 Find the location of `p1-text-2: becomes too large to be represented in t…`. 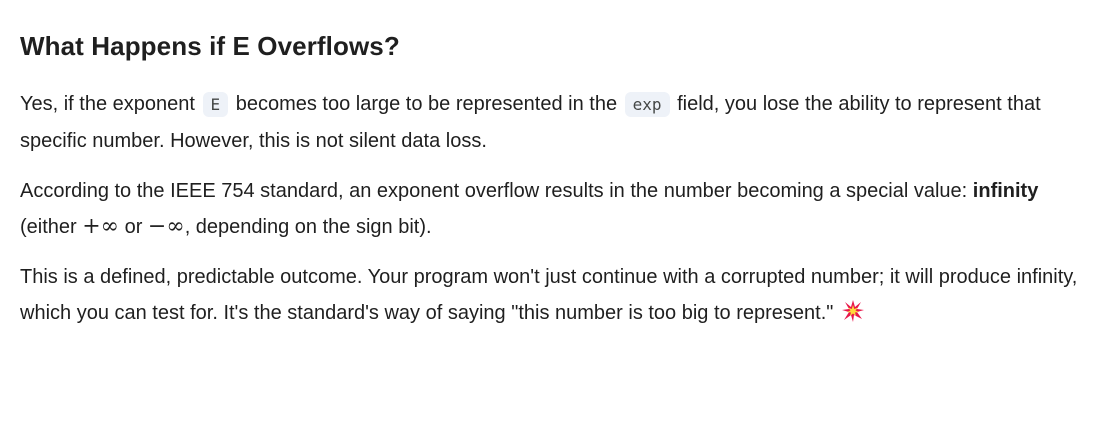

p1-text-2: becomes too large to be represented in t… is located at coordinates (426, 104).